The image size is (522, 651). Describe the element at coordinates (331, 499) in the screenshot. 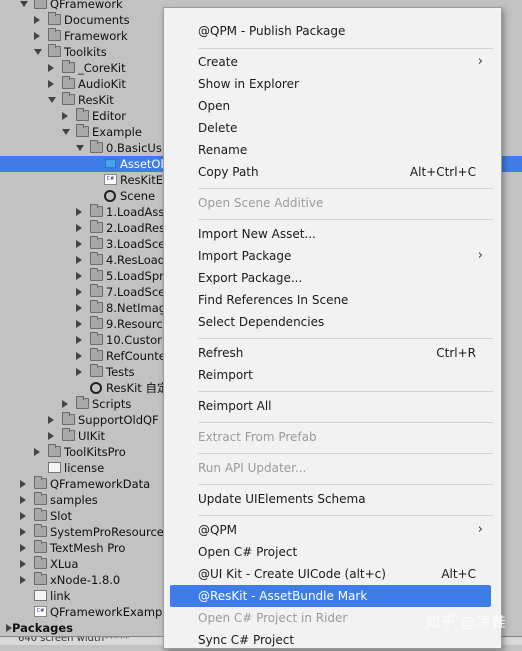

I see `menu-item: Update UIElements Schema` at that location.